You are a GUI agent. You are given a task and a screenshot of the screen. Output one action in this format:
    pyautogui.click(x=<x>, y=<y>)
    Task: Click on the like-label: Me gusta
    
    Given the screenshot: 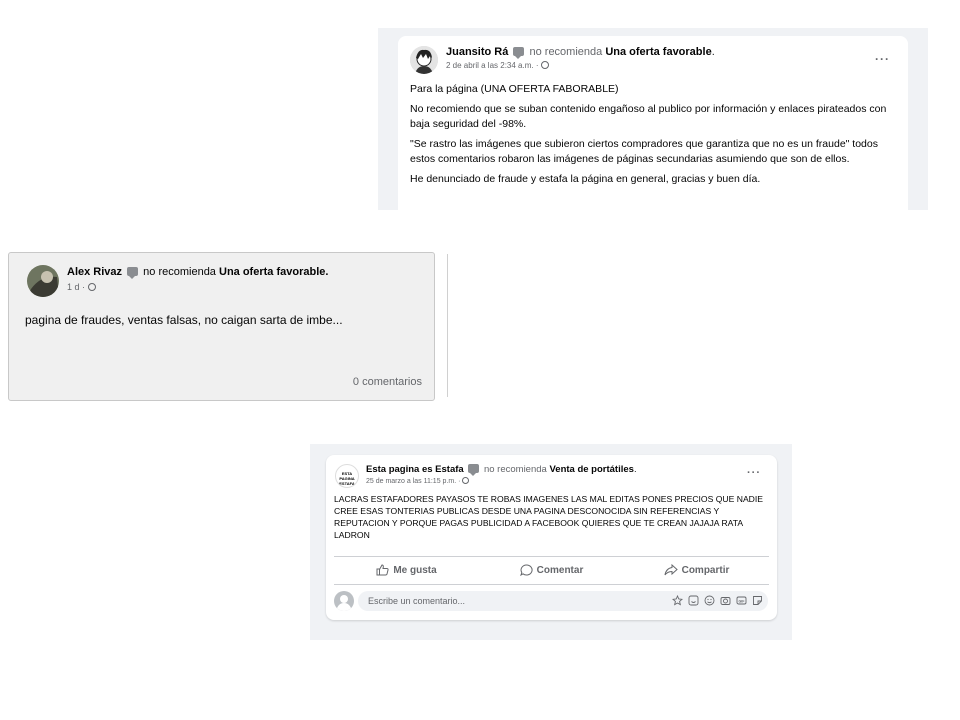 What is the action you would take?
    pyautogui.click(x=415, y=570)
    